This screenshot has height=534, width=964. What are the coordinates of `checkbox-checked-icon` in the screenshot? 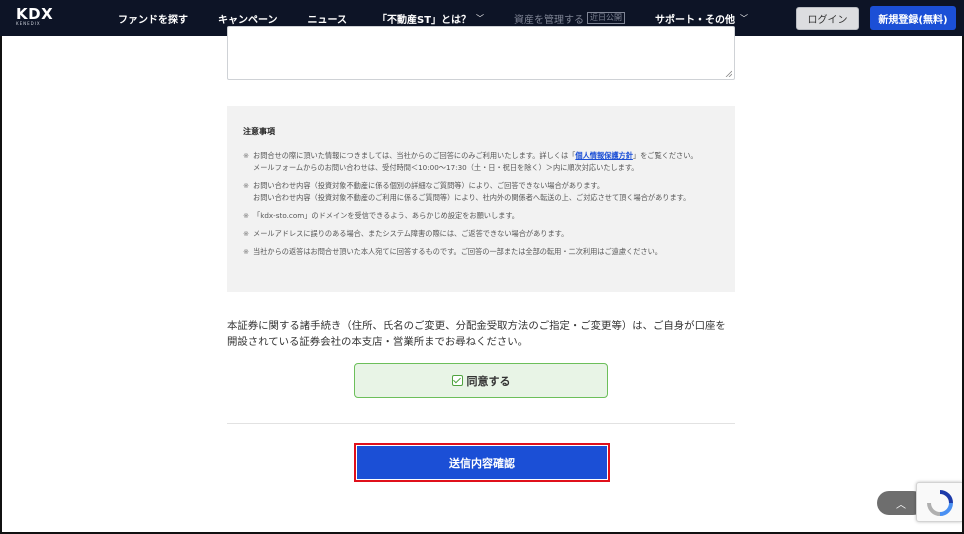 It's located at (457, 380).